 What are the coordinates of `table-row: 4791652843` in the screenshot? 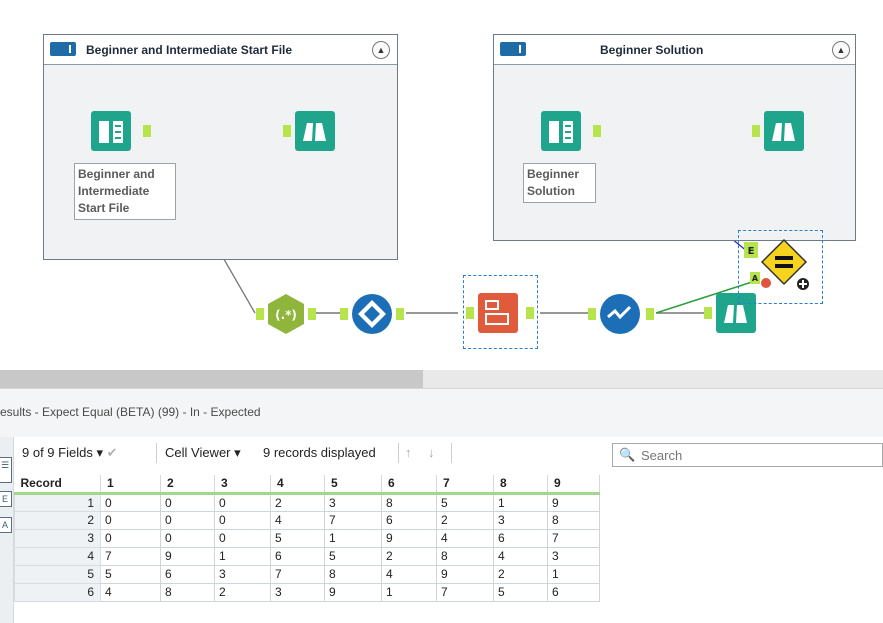 It's located at (307, 556).